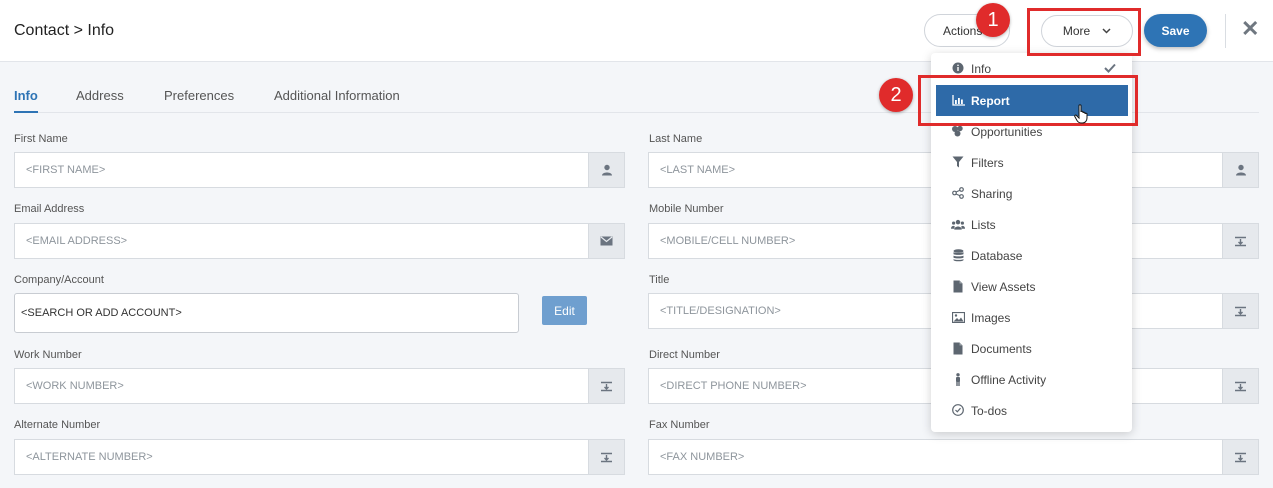 This screenshot has height=488, width=1273. I want to click on work-number-field, so click(319, 386).